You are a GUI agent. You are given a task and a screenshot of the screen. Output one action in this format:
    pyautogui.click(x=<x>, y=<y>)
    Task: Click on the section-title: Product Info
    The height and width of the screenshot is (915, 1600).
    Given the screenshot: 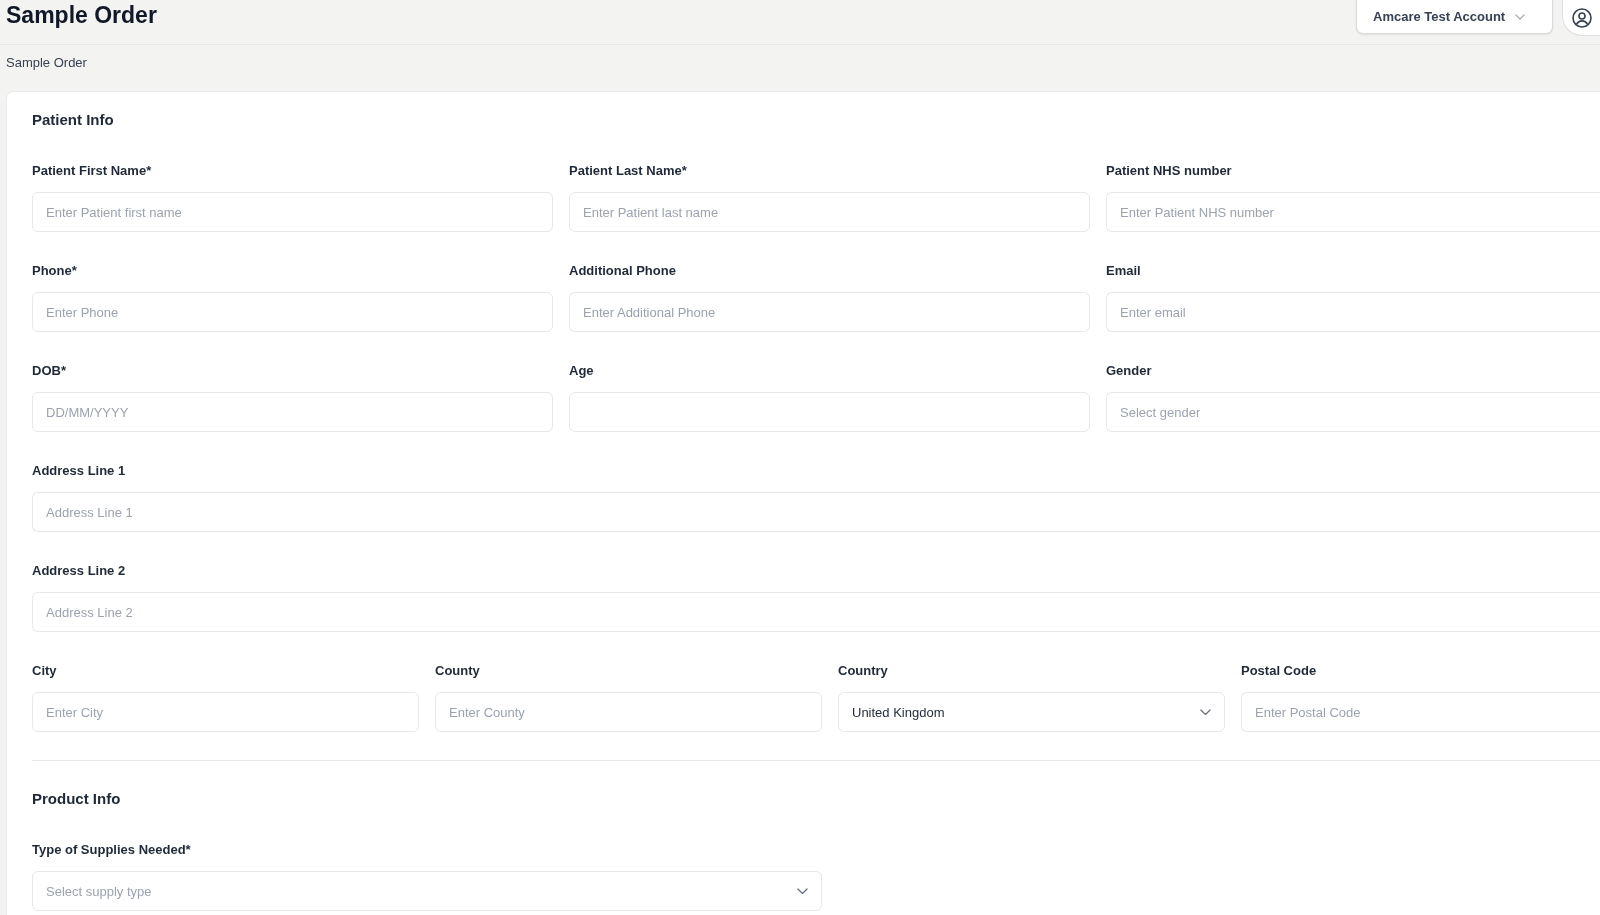 What is the action you would take?
    pyautogui.click(x=77, y=799)
    